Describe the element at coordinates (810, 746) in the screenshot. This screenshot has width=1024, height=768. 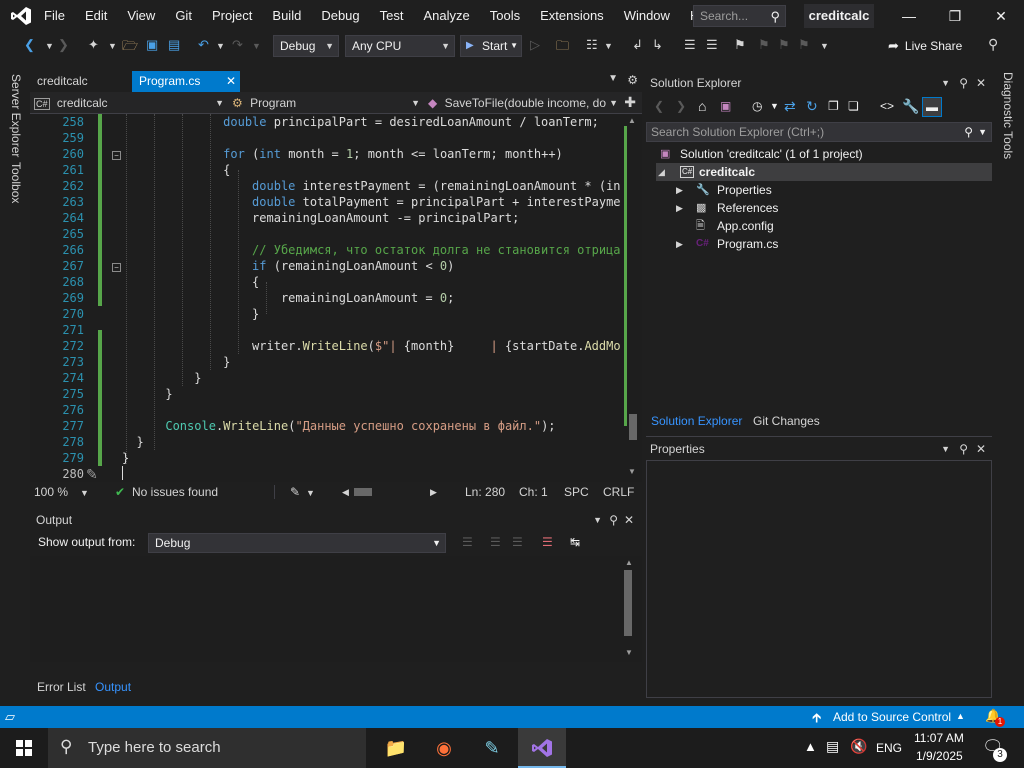
I see `show-hidden-icons-icon: ▲` at that location.